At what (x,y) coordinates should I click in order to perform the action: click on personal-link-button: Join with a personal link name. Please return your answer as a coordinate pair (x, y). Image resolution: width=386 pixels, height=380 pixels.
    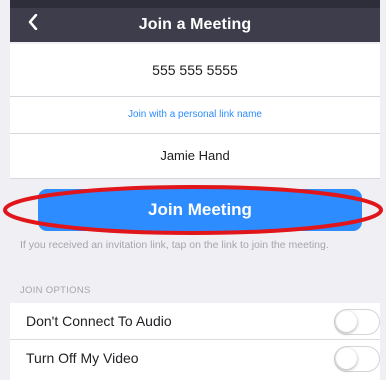
    Looking at the image, I should click on (195, 115).